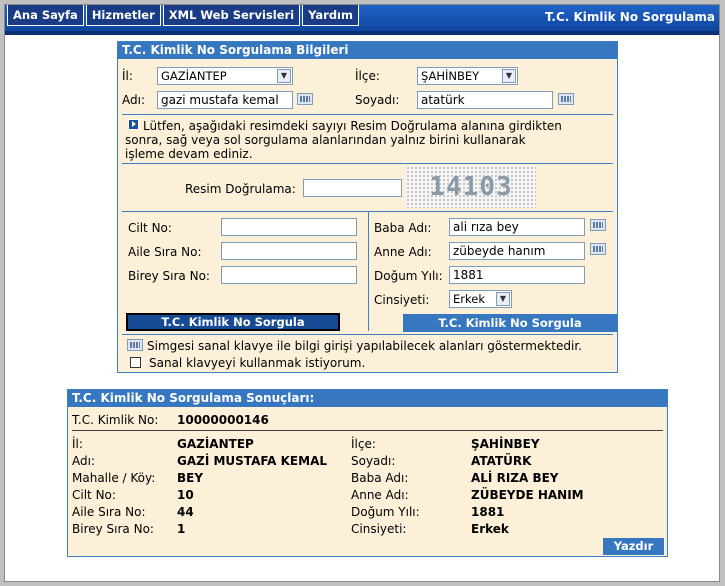  I want to click on birey-label: Birey Sıra No:, so click(169, 276).